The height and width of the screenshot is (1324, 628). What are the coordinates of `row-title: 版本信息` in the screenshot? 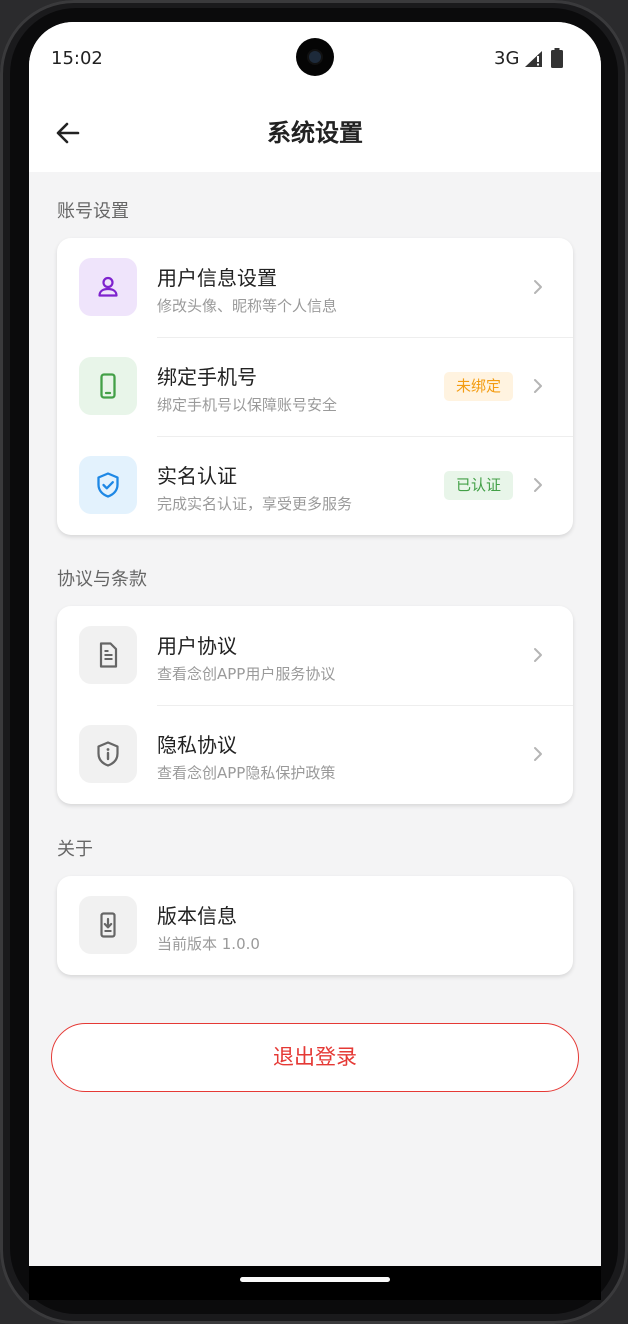 It's located at (197, 916).